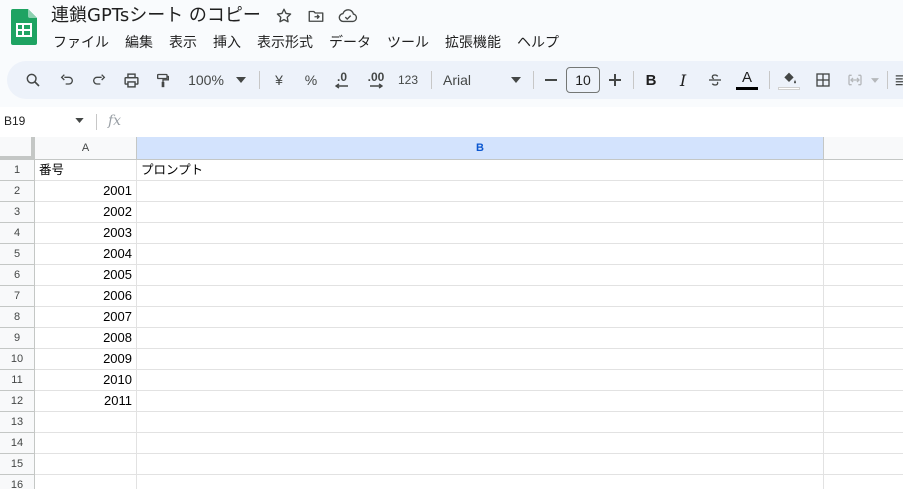 This screenshot has width=903, height=489. Describe the element at coordinates (17, 170) in the screenshot. I see `row-header: 1` at that location.